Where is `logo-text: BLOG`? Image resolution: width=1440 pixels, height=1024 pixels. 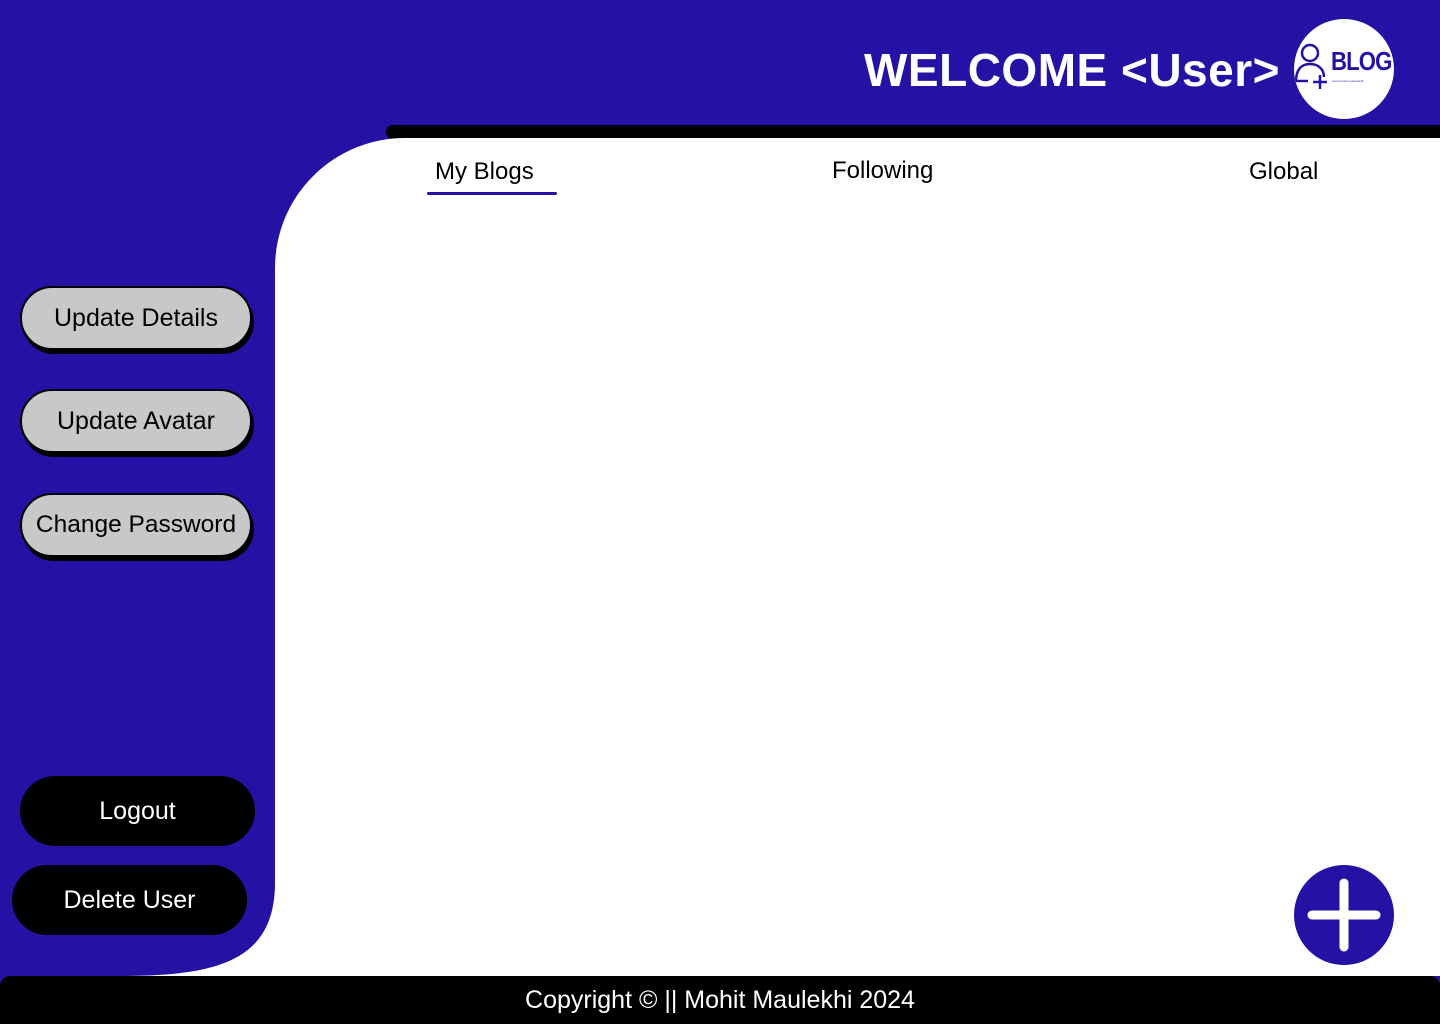
logo-text: BLOG is located at coordinates (1361, 61).